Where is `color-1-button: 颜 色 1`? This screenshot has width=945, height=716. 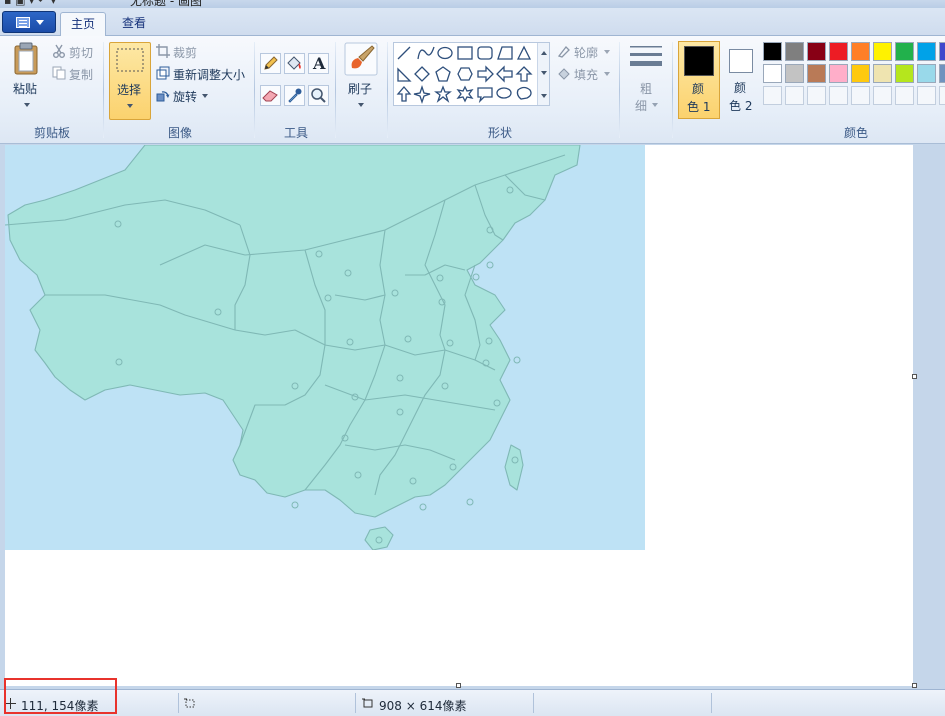
color-1-button: 颜 色 1 is located at coordinates (699, 80).